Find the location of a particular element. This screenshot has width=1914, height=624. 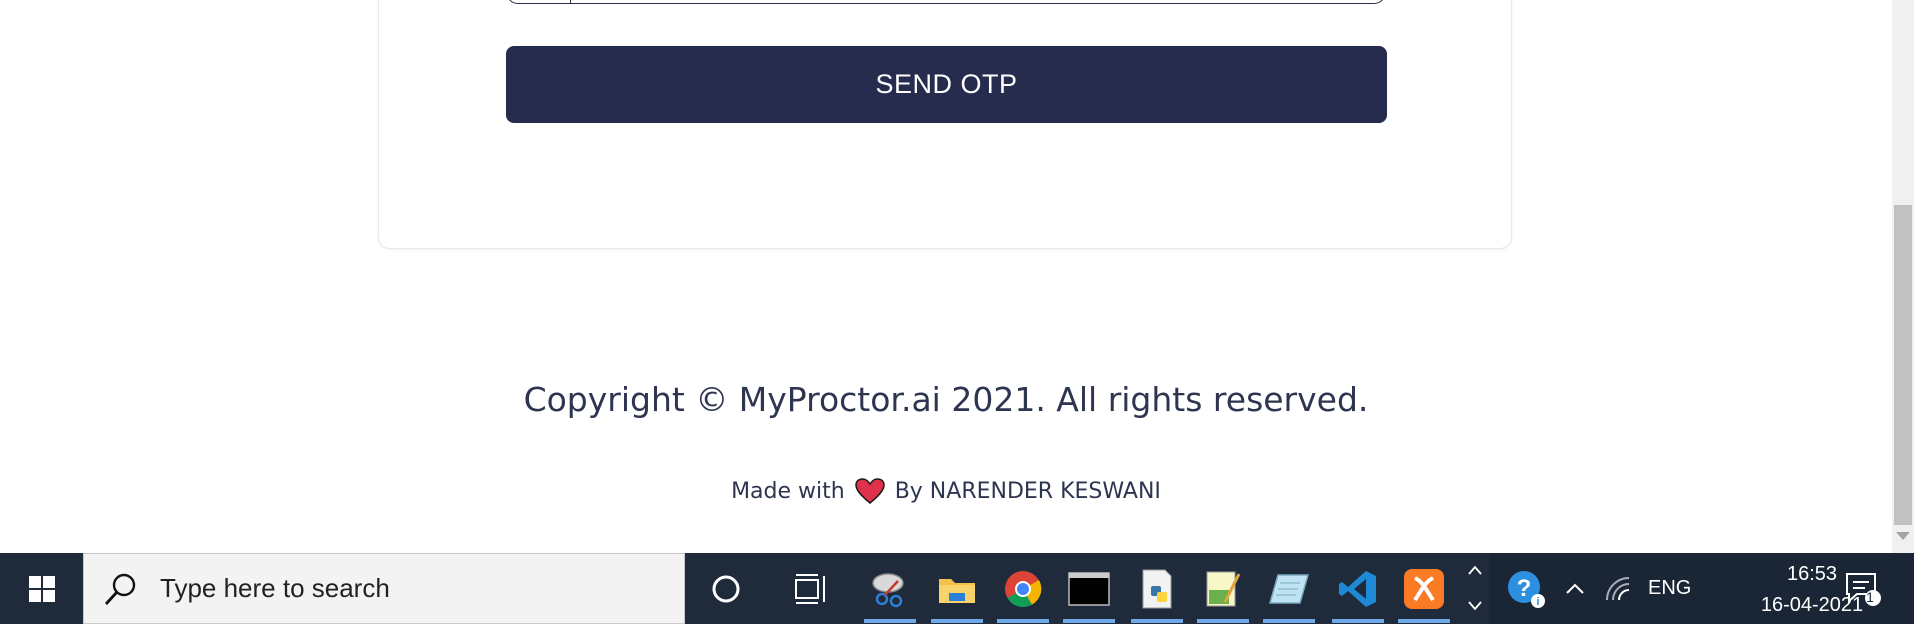

snipping-tool-icon is located at coordinates (890, 589).